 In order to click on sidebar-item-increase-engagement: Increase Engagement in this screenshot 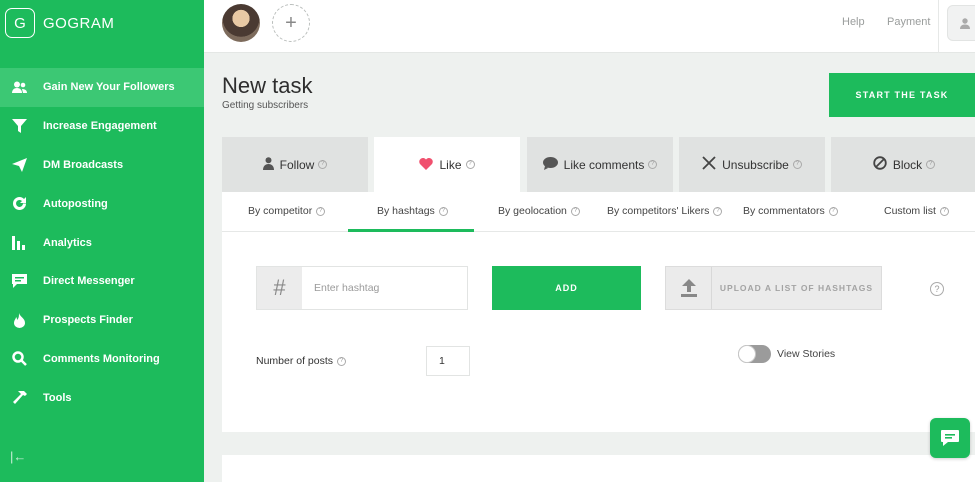, I will do `click(102, 126)`.